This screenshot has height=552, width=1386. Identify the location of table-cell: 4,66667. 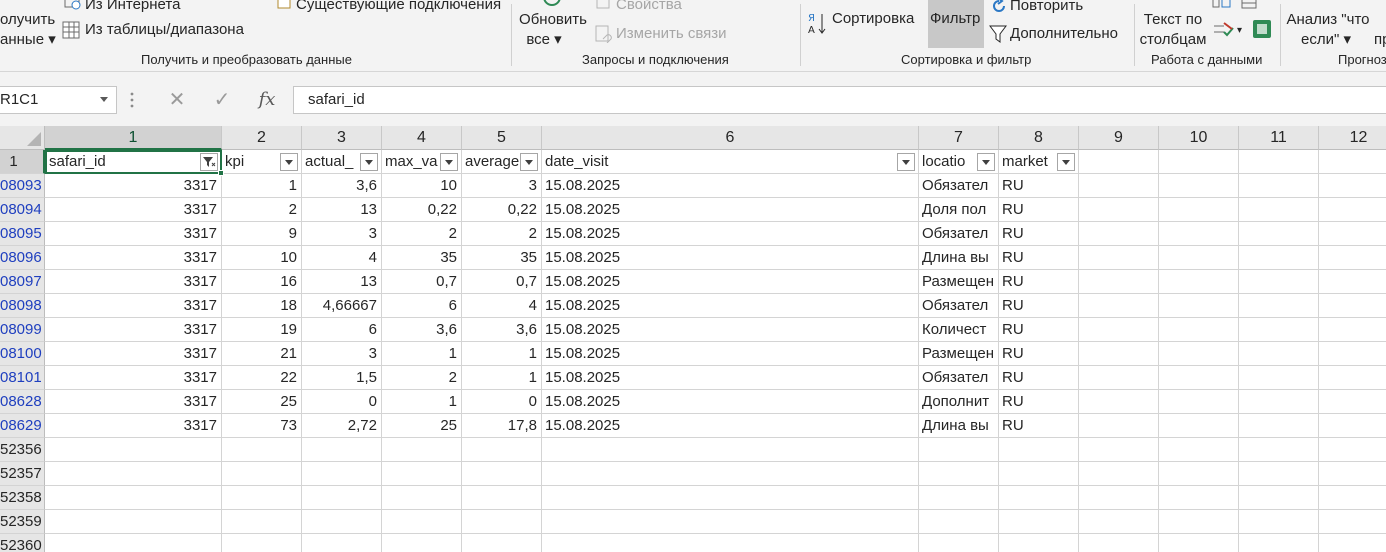
(342, 306).